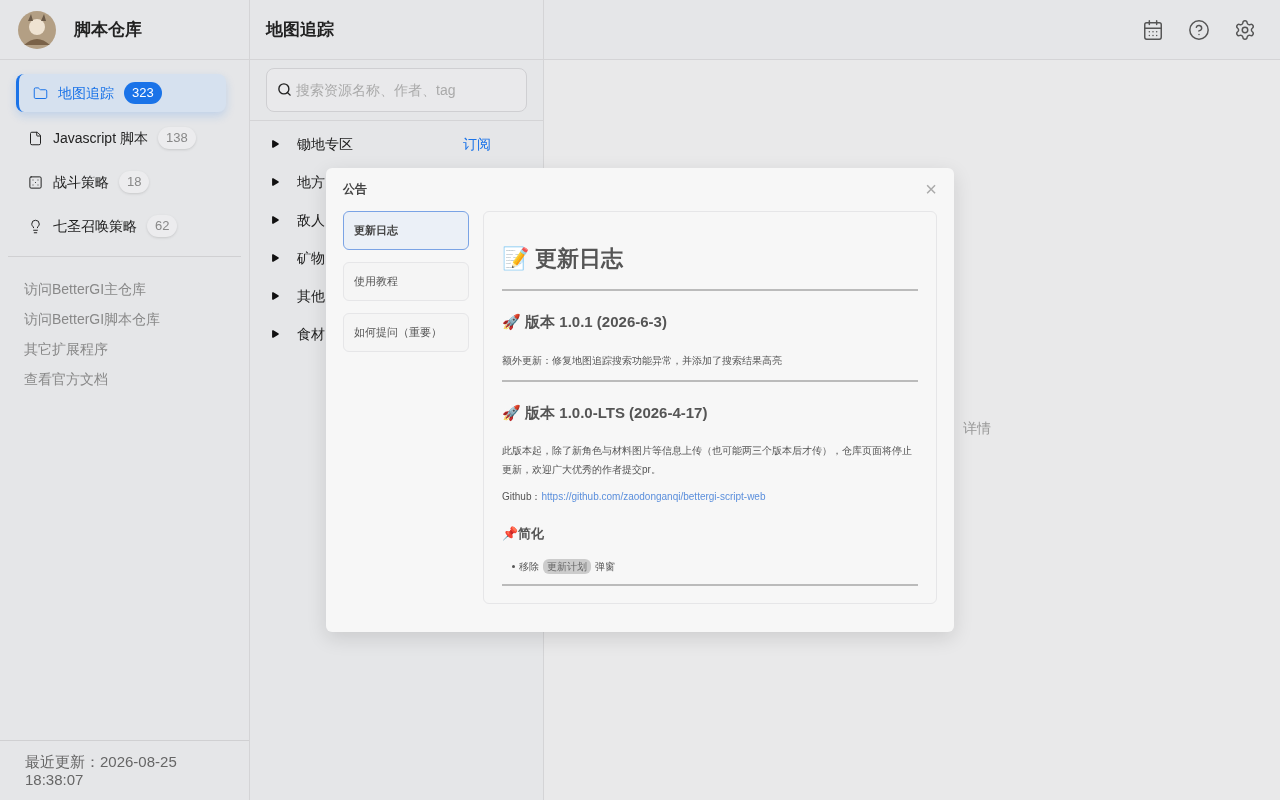  I want to click on changelog-text: 此版本起，除了新角色与材料图片等信息上传（也可能两三个版本后才传），仓库页面将停止更新，欢迎广大优秀的作者提交pr。, so click(707, 460).